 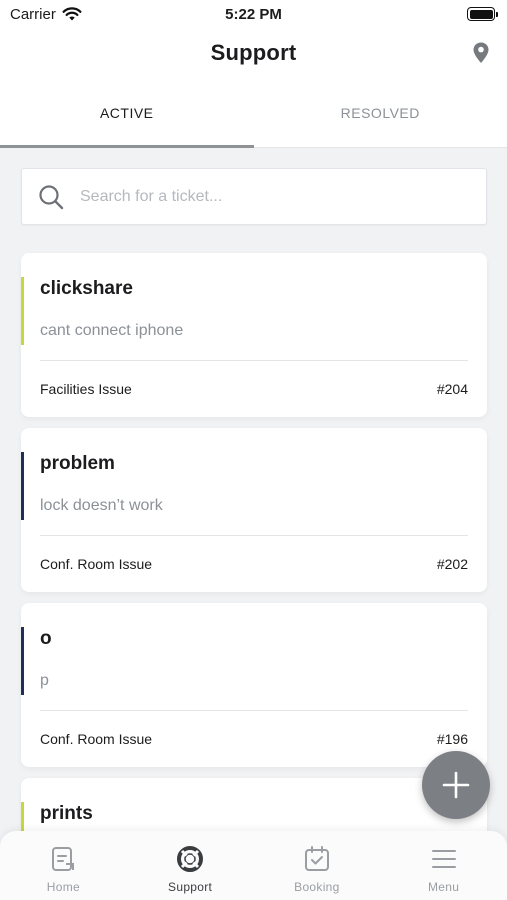 I want to click on tab-resolved: RESOLVED, so click(x=380, y=112).